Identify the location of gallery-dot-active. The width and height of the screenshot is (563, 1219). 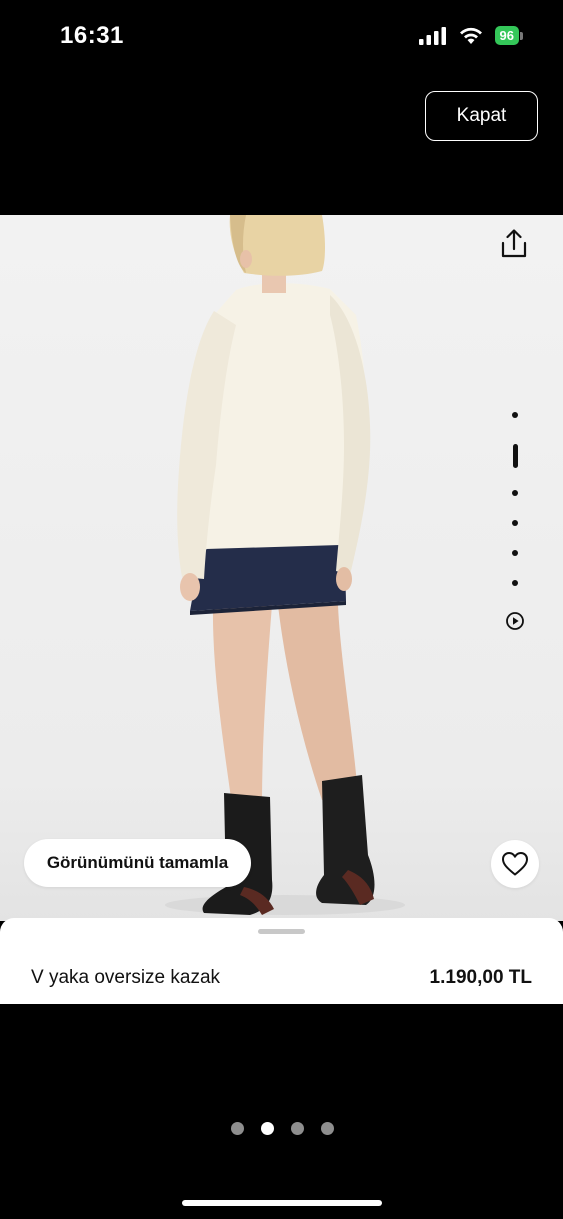
(515, 456).